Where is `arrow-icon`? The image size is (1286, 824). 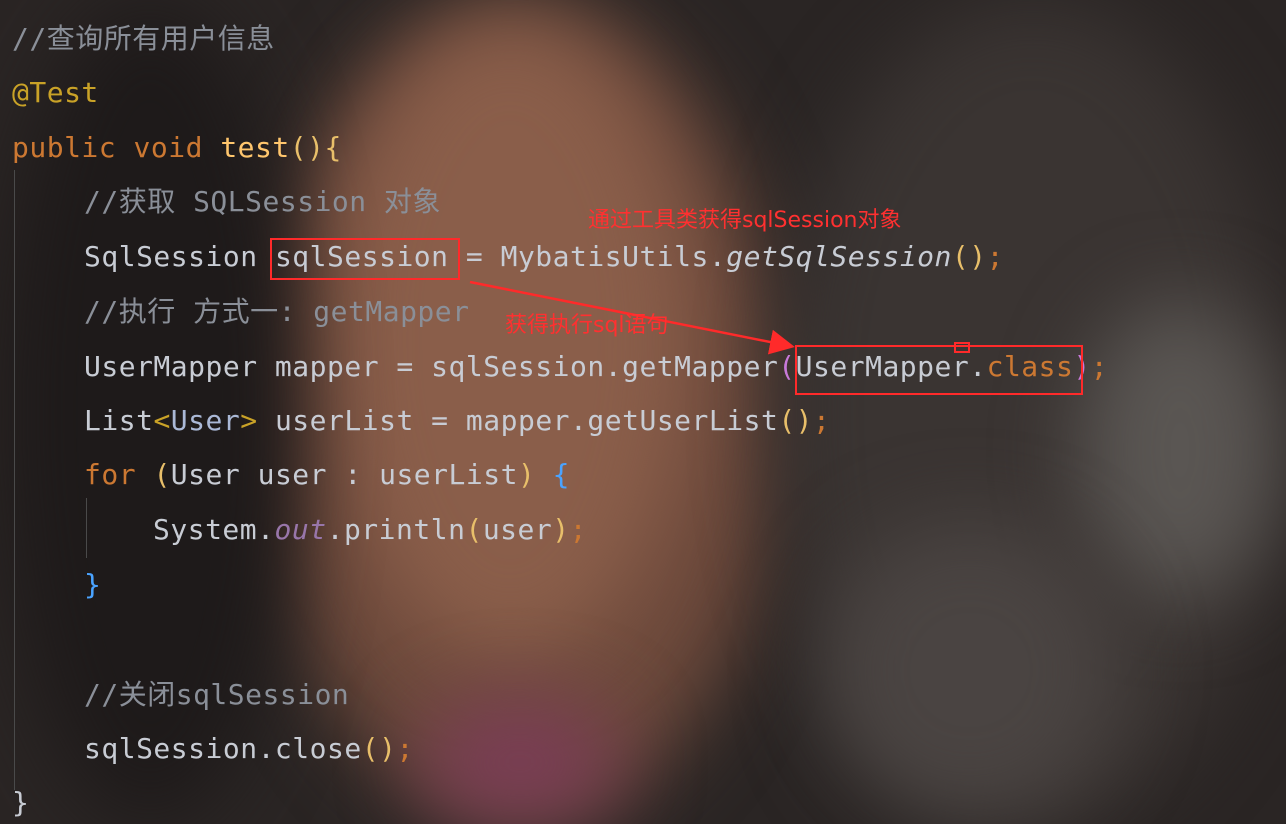 arrow-icon is located at coordinates (632, 317).